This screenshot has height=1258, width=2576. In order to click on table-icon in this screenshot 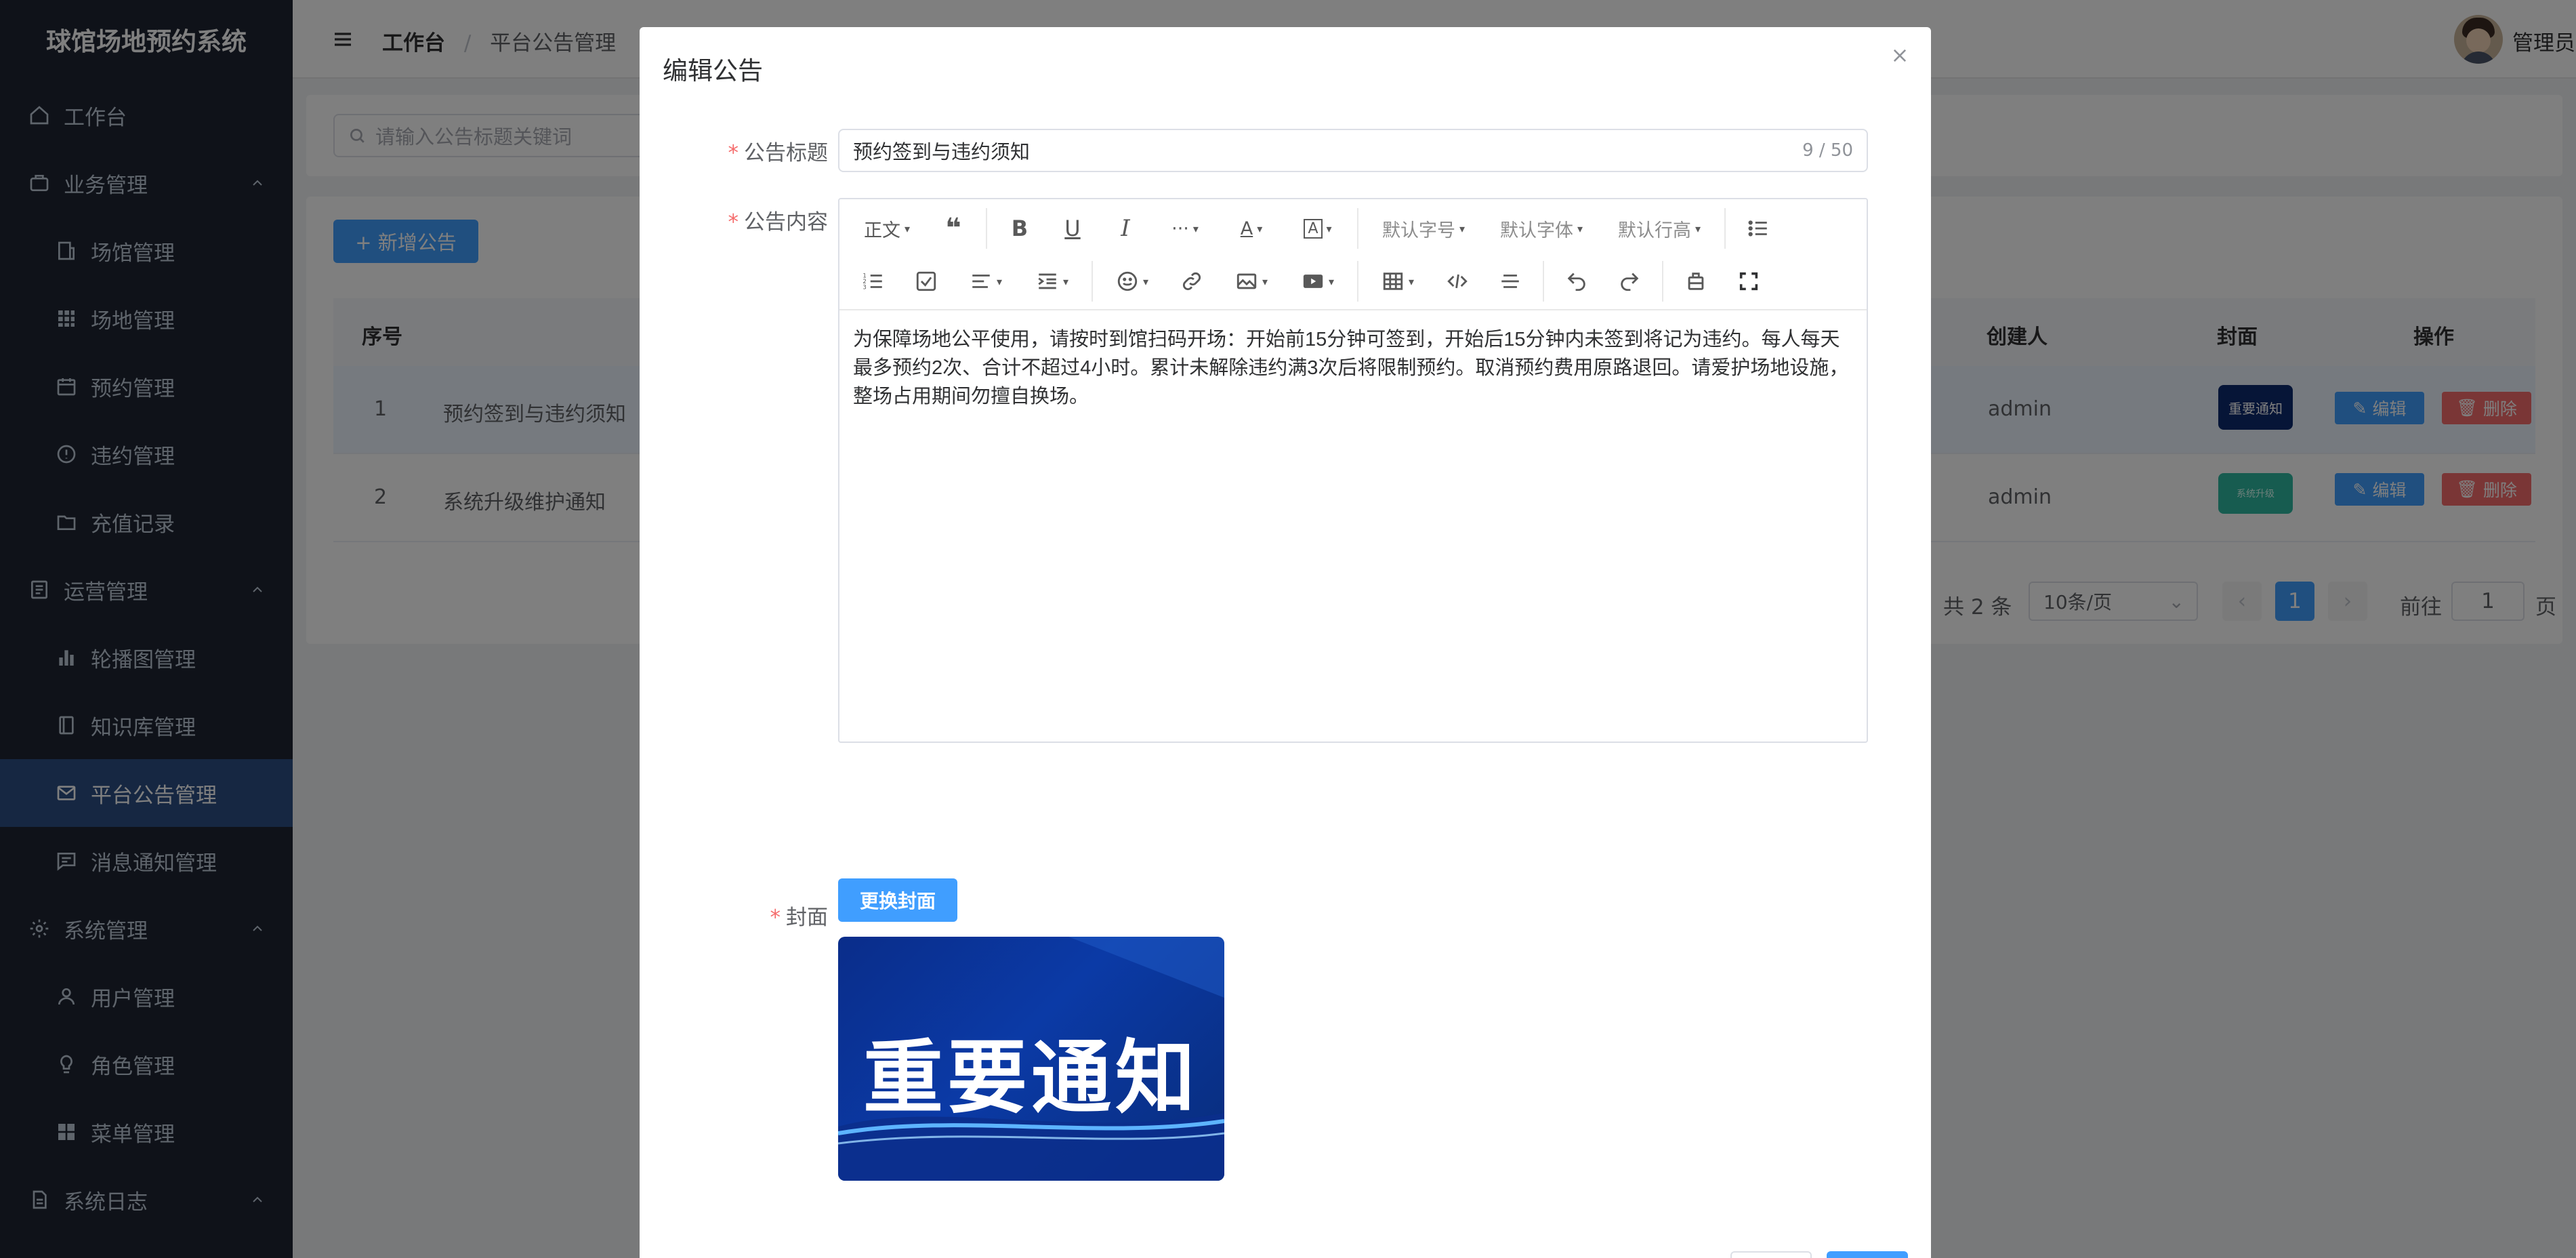, I will do `click(1393, 281)`.